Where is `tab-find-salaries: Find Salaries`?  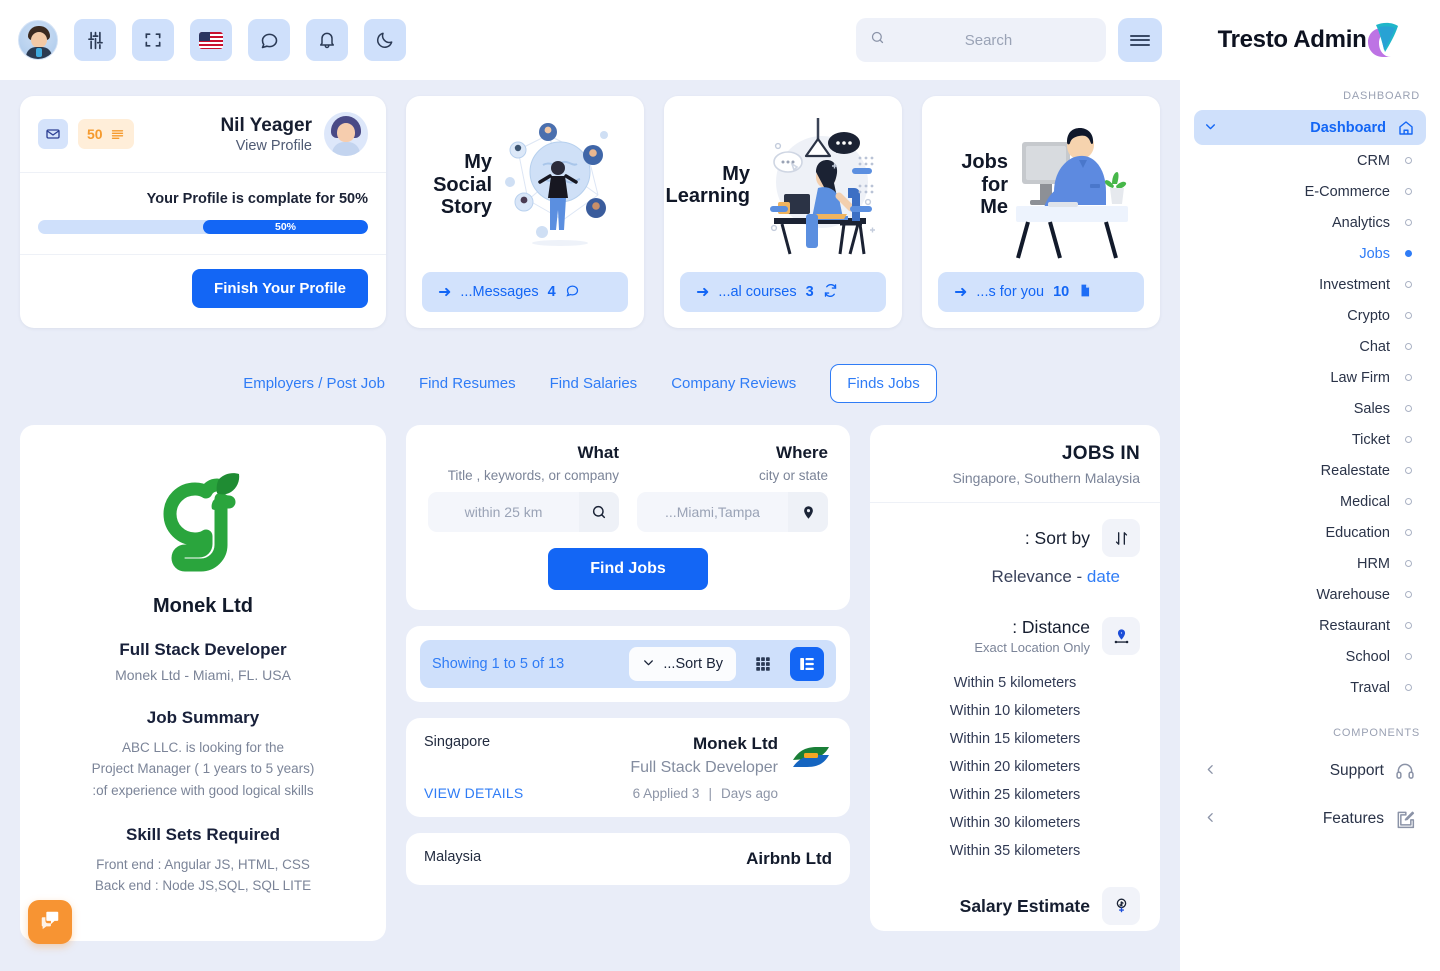
tab-find-salaries: Find Salaries is located at coordinates (594, 383).